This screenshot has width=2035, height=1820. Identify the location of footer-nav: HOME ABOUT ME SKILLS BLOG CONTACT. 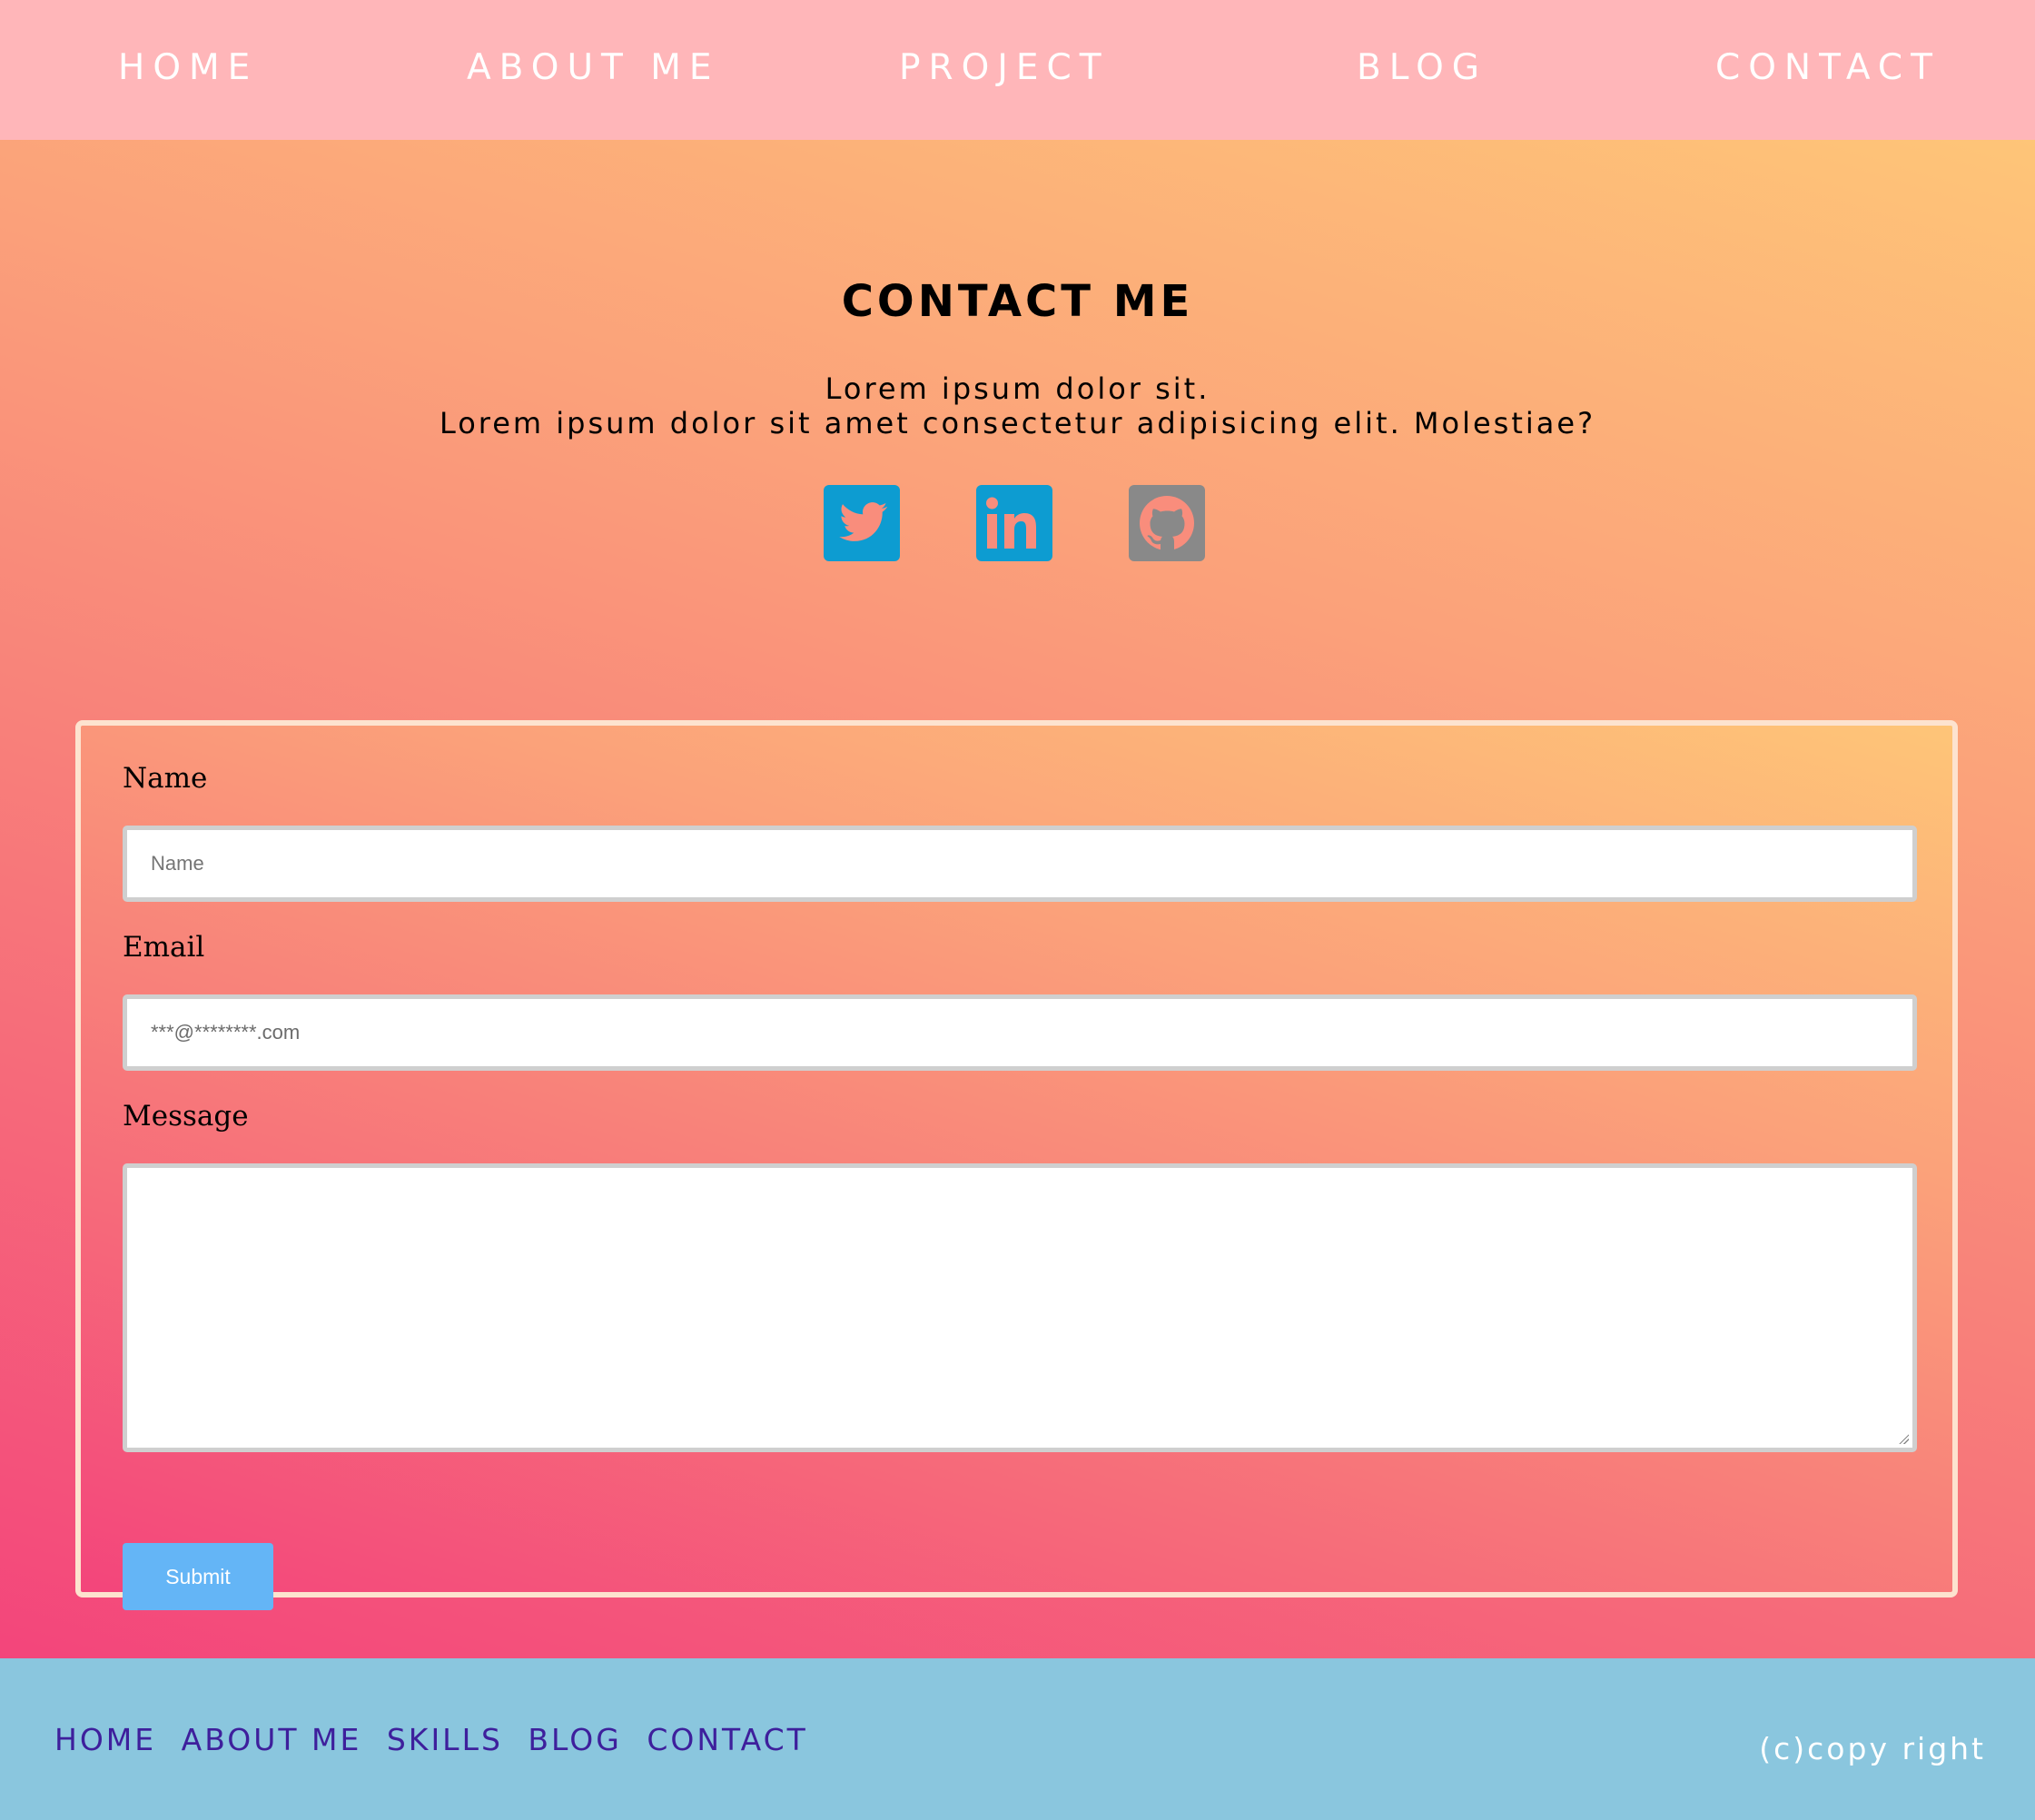
(438, 1740).